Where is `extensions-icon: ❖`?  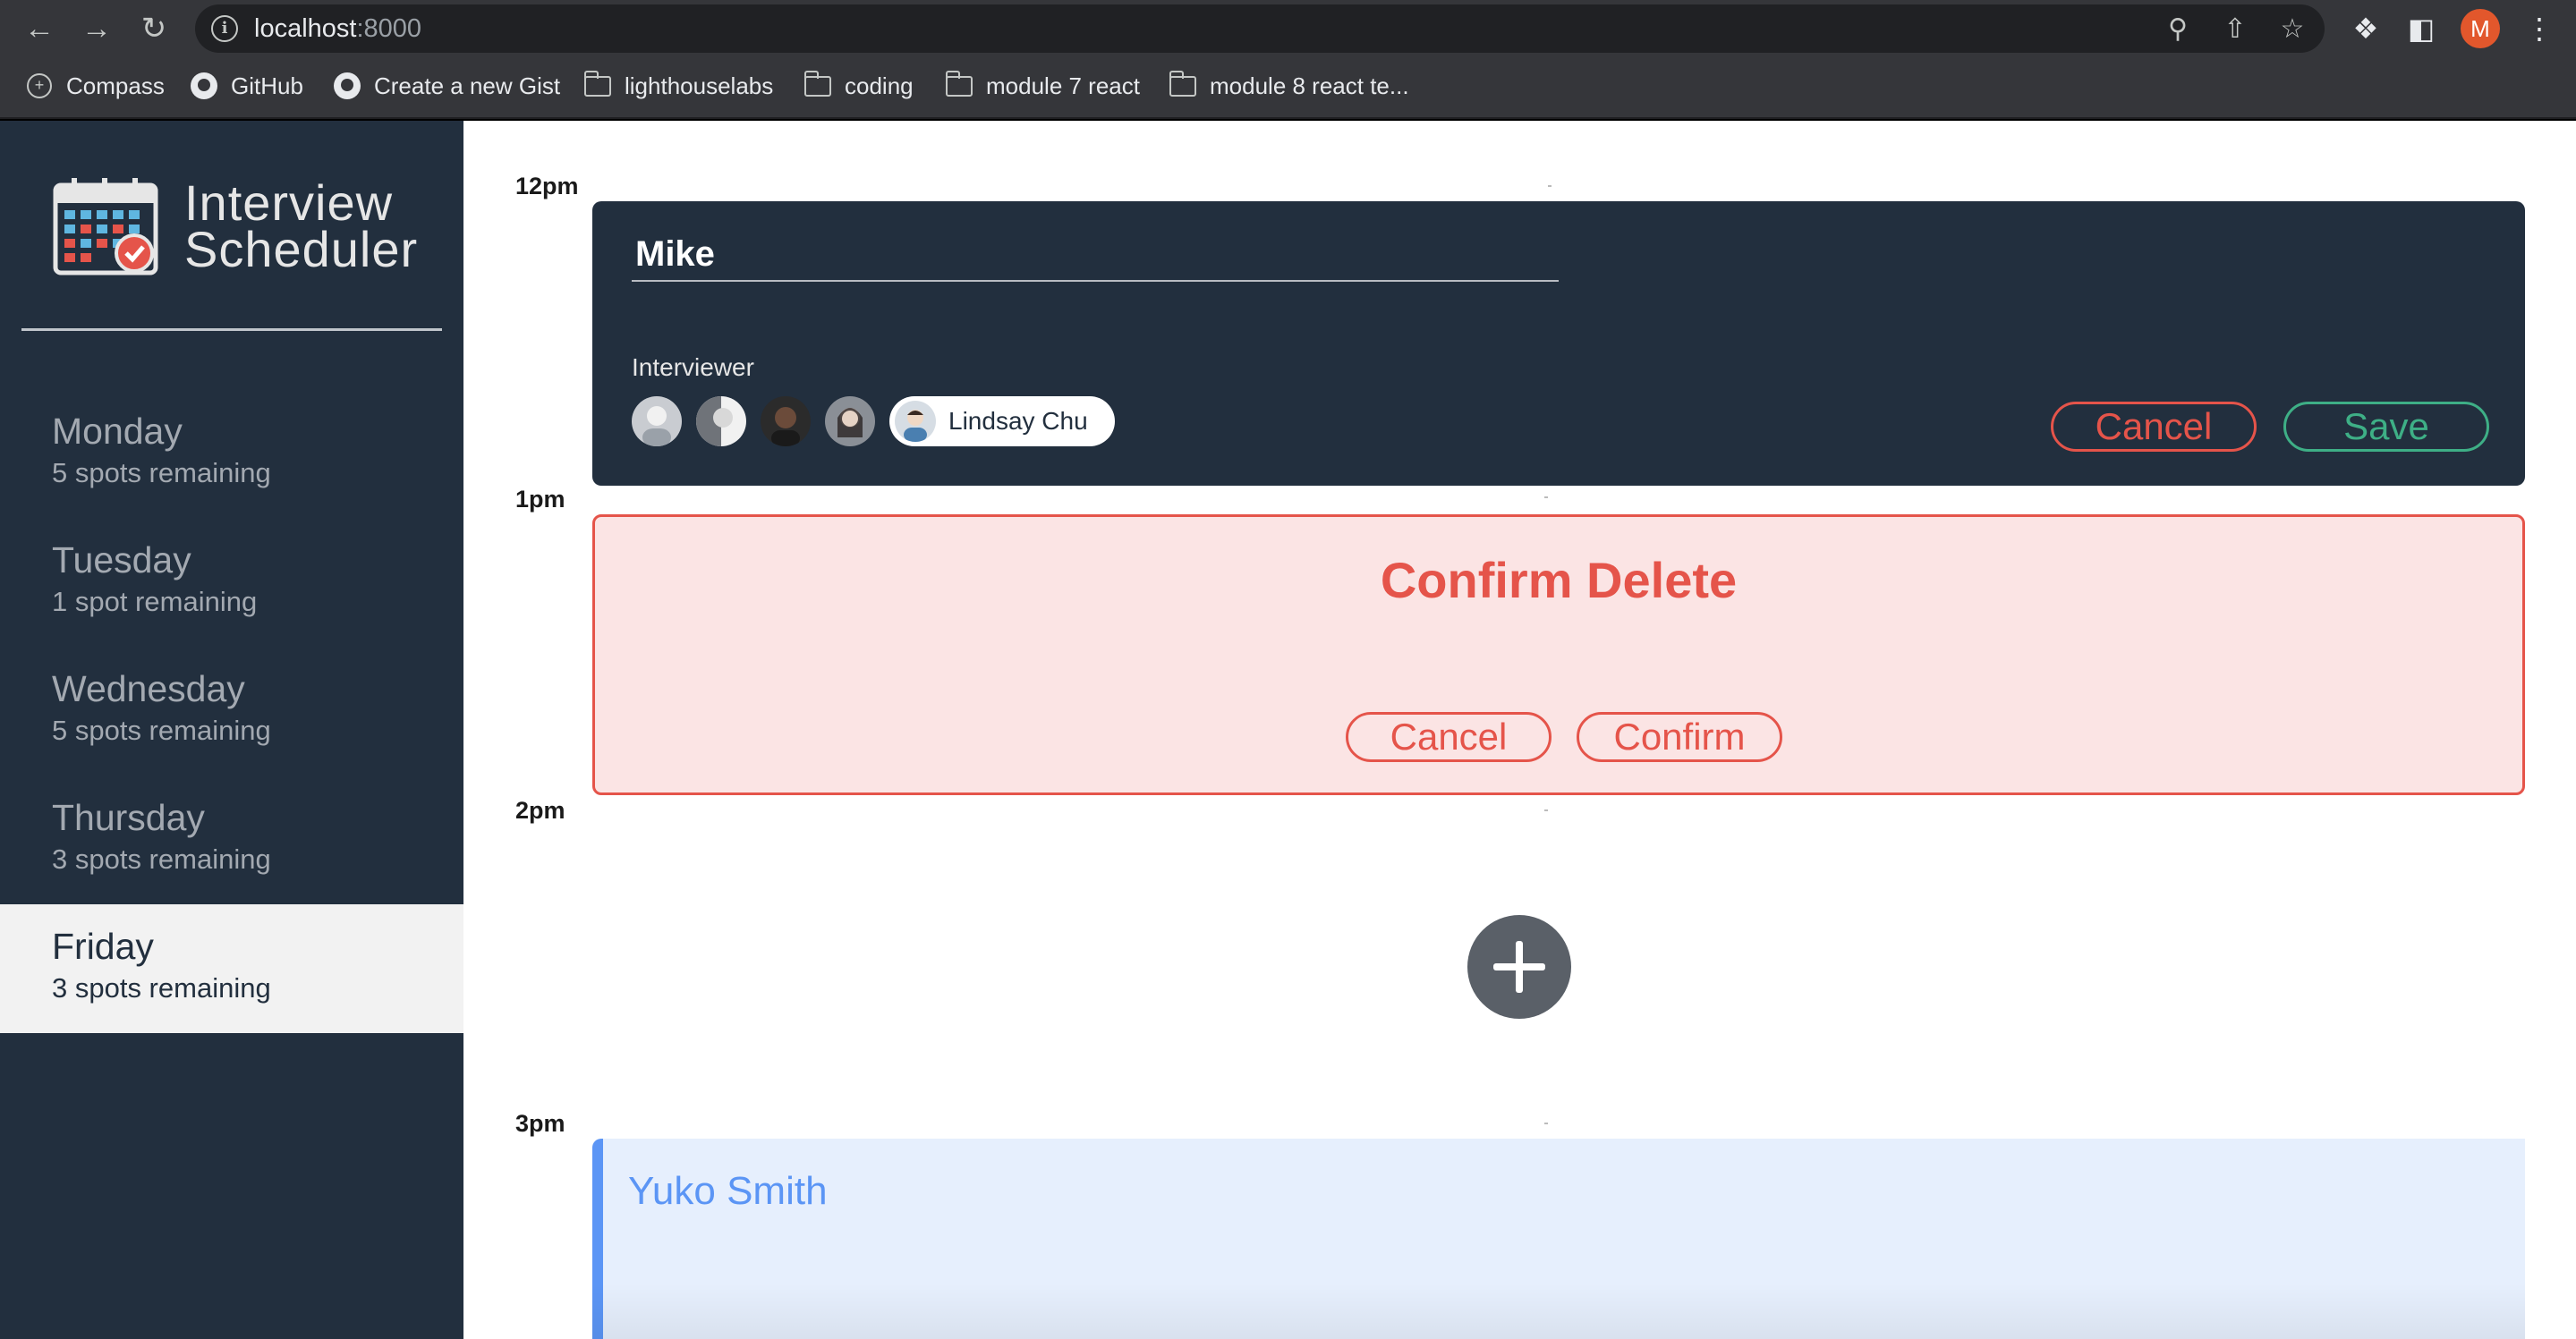 extensions-icon: ❖ is located at coordinates (2366, 29).